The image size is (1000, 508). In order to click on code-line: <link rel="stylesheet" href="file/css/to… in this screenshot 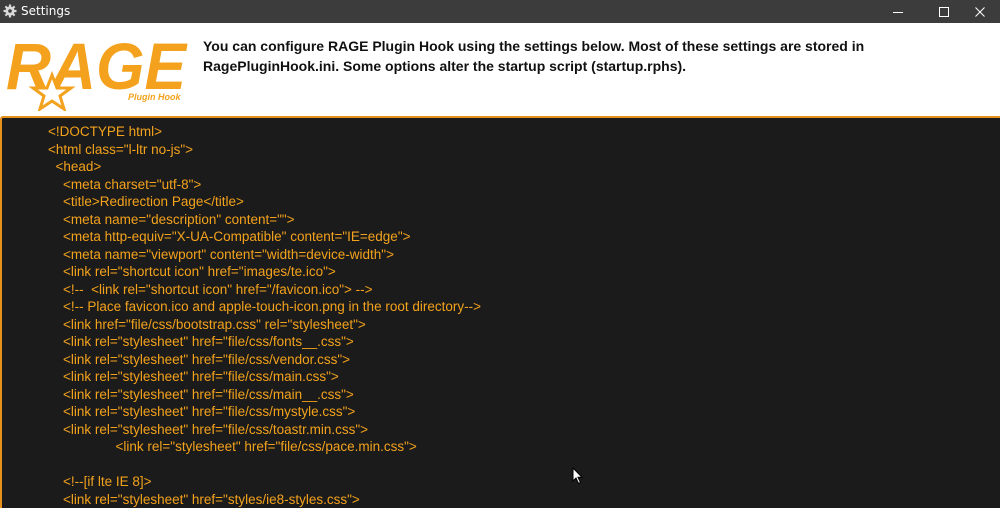, I will do `click(208, 429)`.